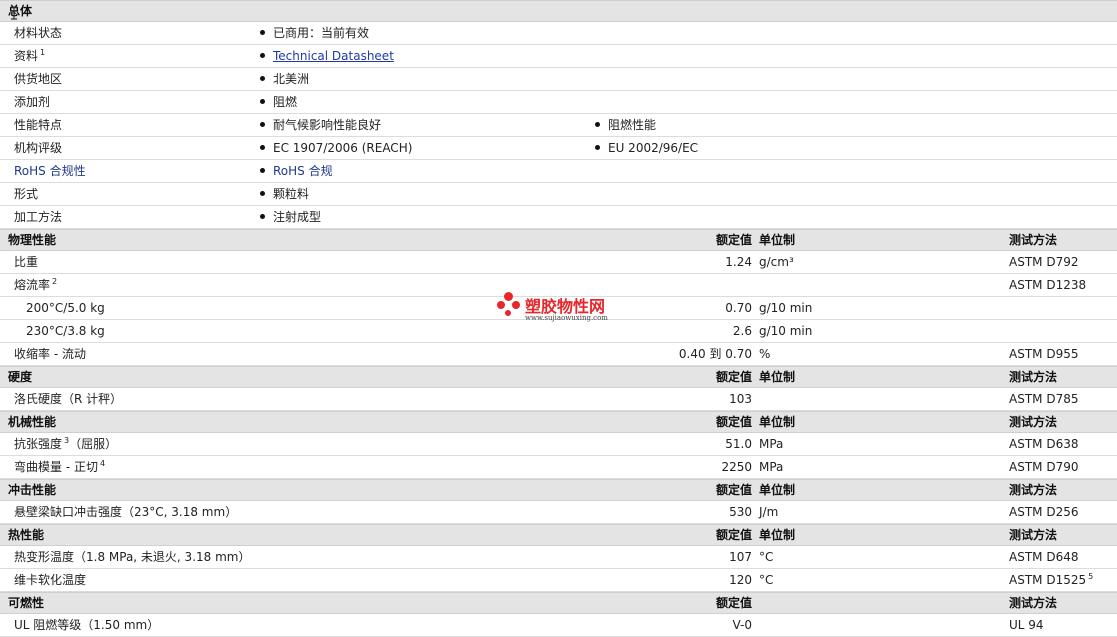 The image size is (1117, 637). Describe the element at coordinates (558, 102) in the screenshot. I see `general-row-additive: 添加剂 阻燃` at that location.